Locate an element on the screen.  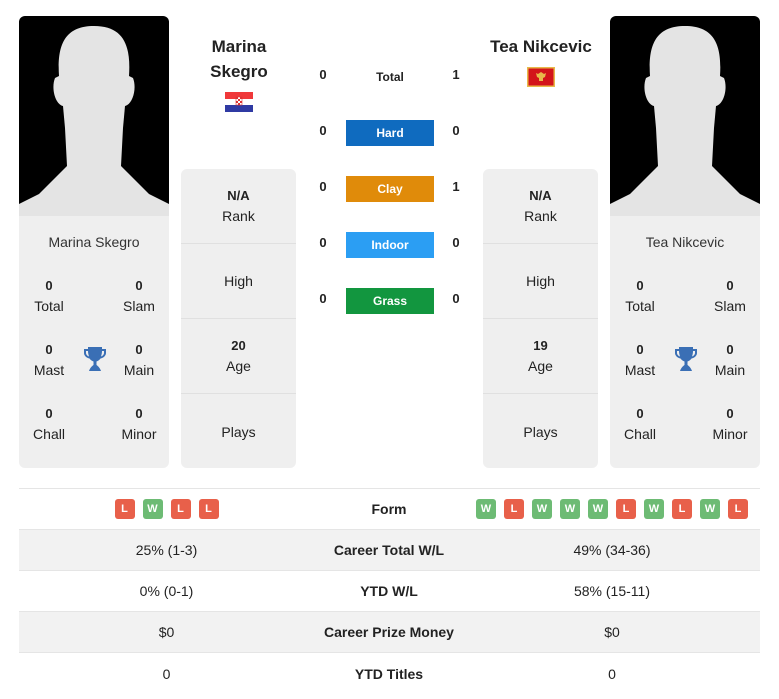
player1-value: 0 is located at coordinates (166, 673).